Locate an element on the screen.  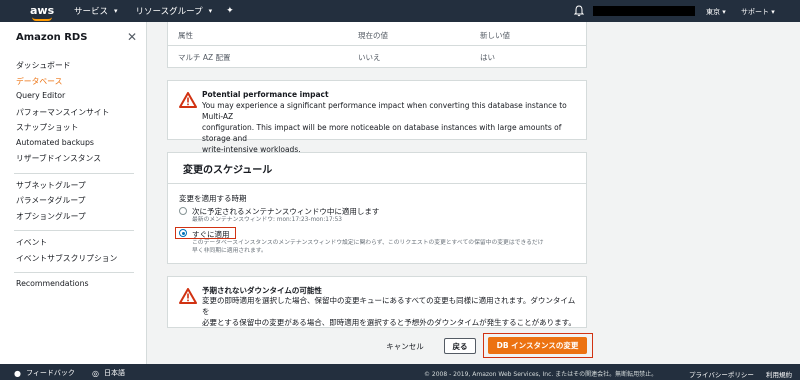
region-selector: 東京 ▾ is located at coordinates (716, 12).